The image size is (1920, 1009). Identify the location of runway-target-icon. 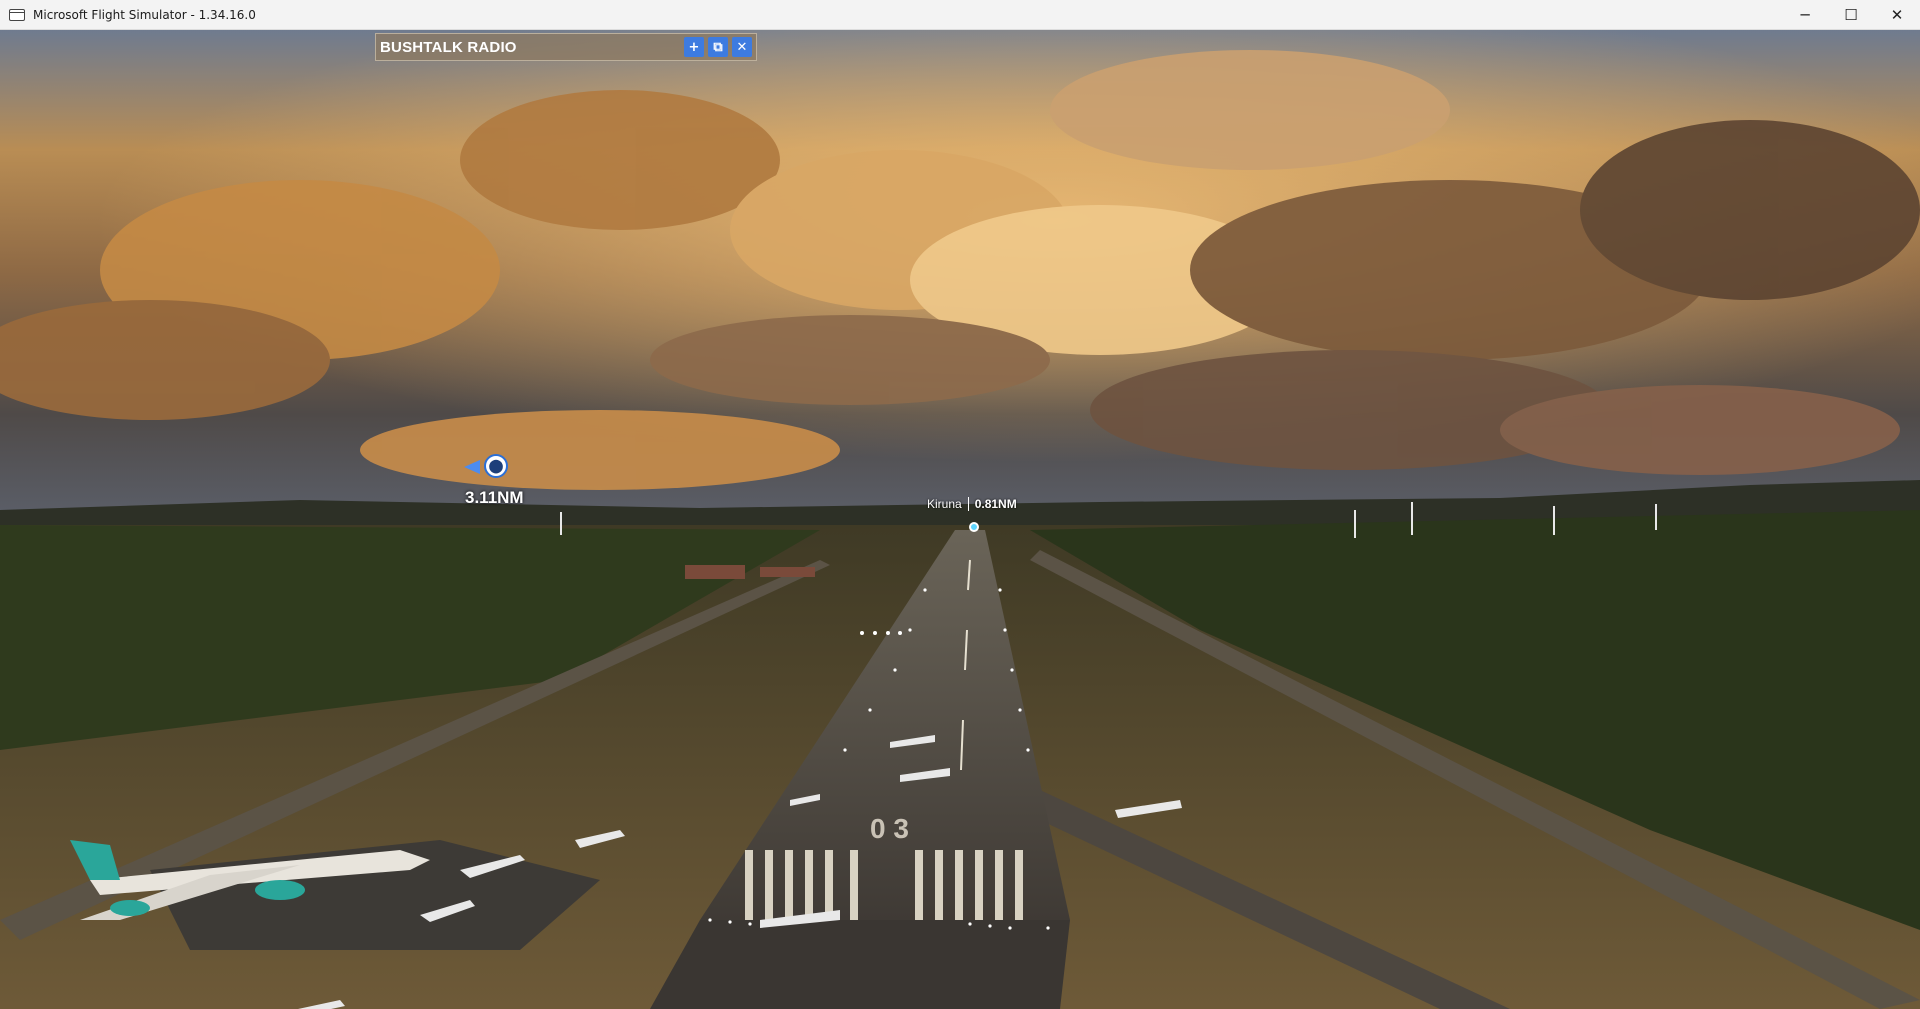
(974, 527).